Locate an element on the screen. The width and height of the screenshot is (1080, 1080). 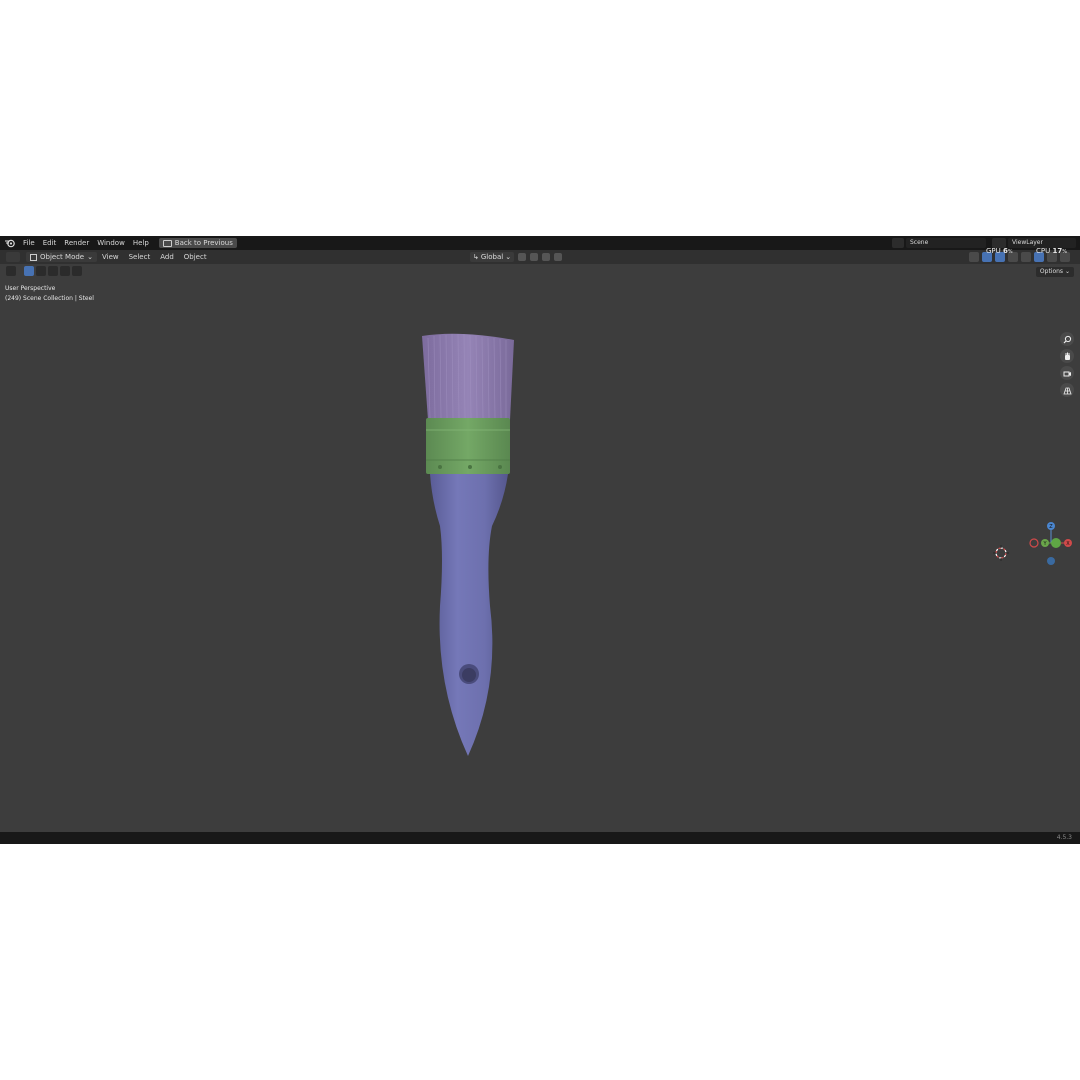
transform-controls: ↳ Global ⌄ is located at coordinates (516, 257).